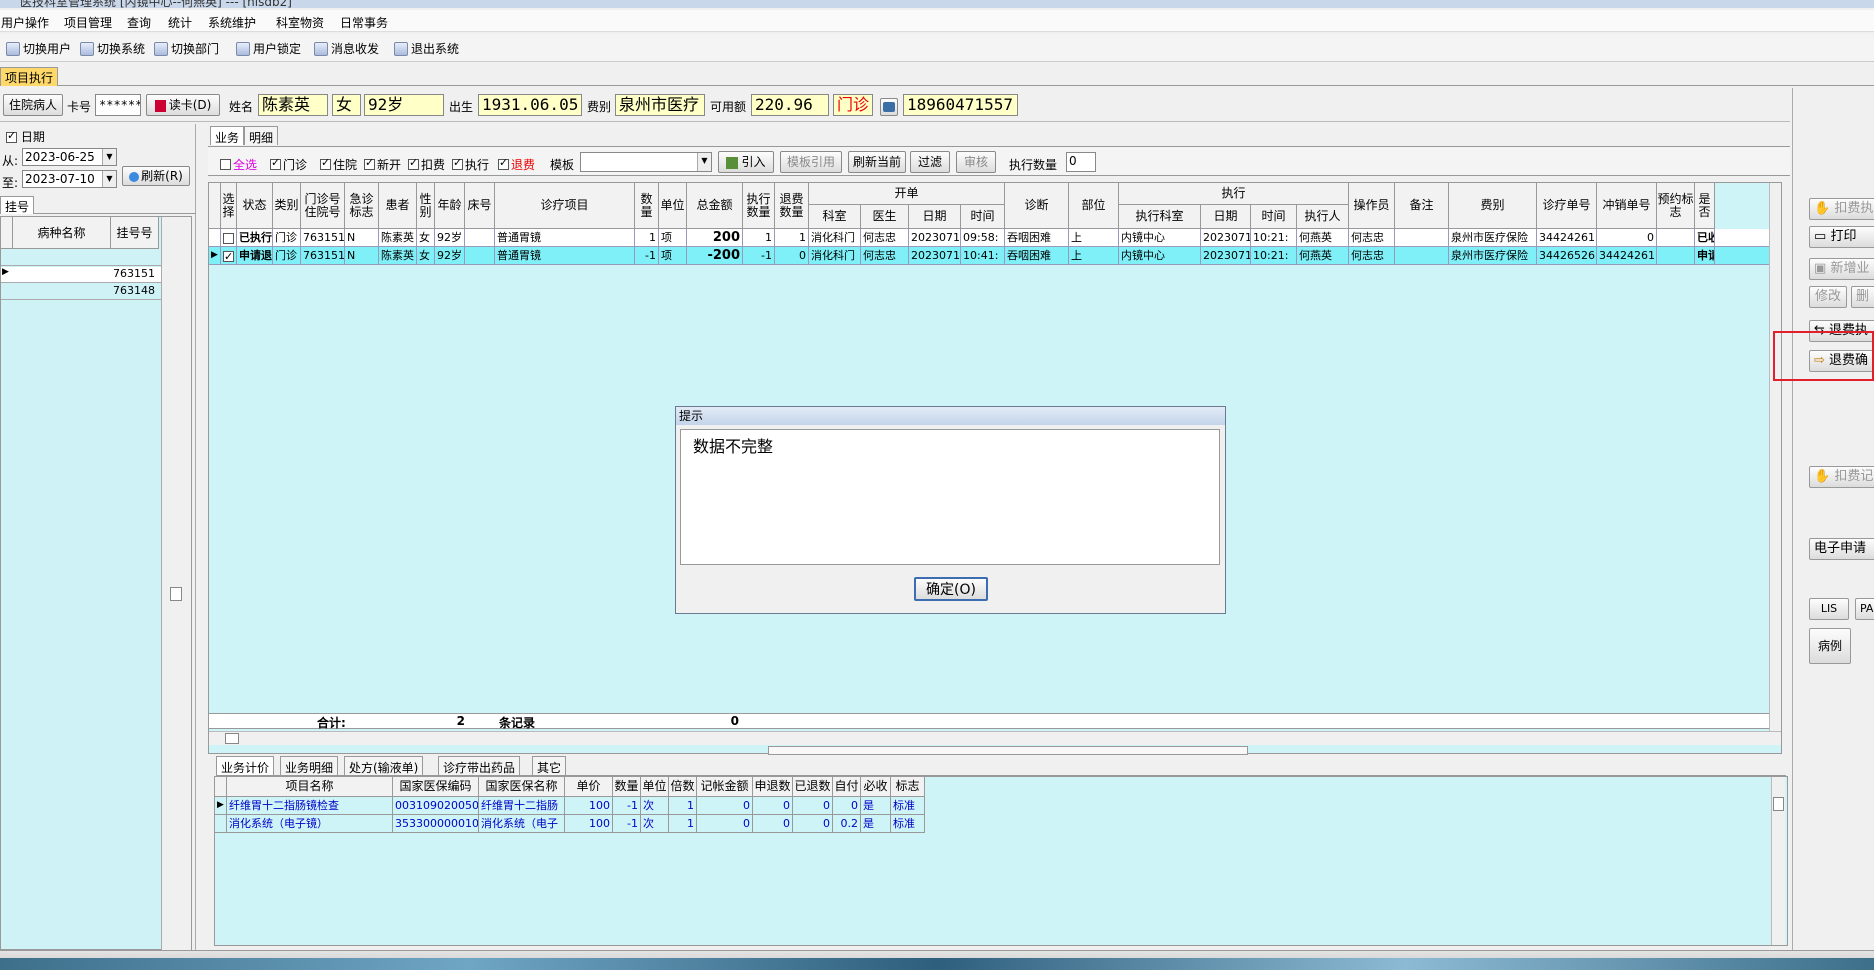 This screenshot has width=1874, height=970. What do you see at coordinates (156, 176) in the screenshot?
I see `refresh-button: 刷新(R)` at bounding box center [156, 176].